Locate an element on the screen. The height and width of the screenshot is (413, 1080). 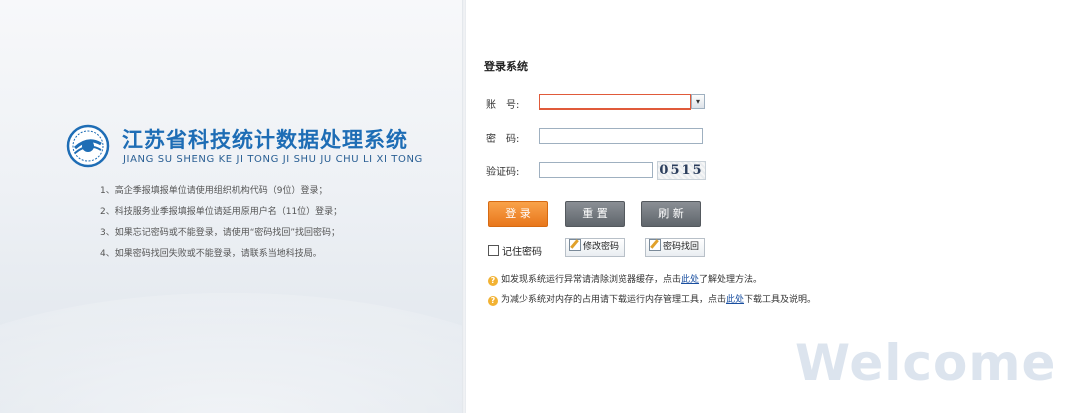
chevron-down-icon: ▾ is located at coordinates (697, 101).